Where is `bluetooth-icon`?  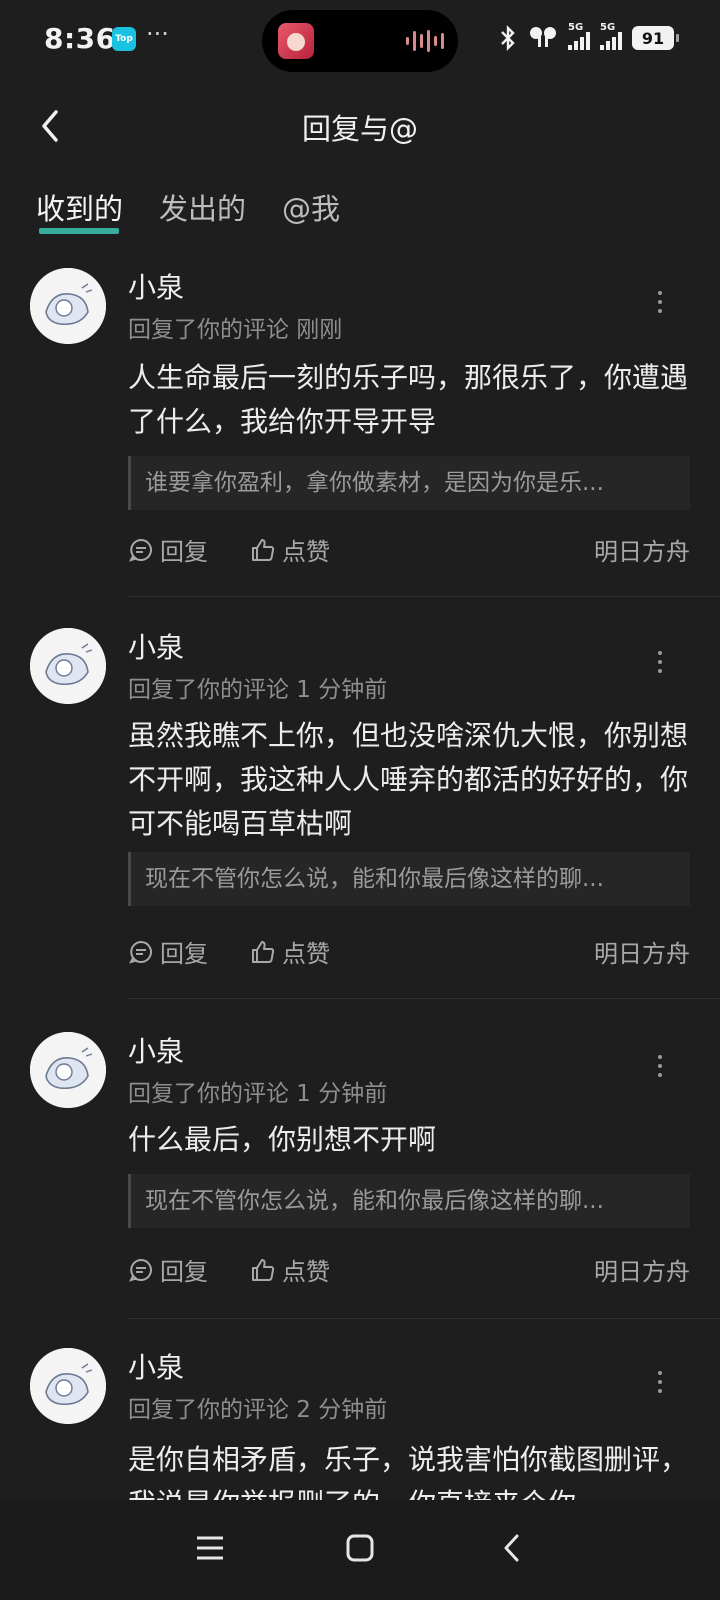 bluetooth-icon is located at coordinates (508, 38).